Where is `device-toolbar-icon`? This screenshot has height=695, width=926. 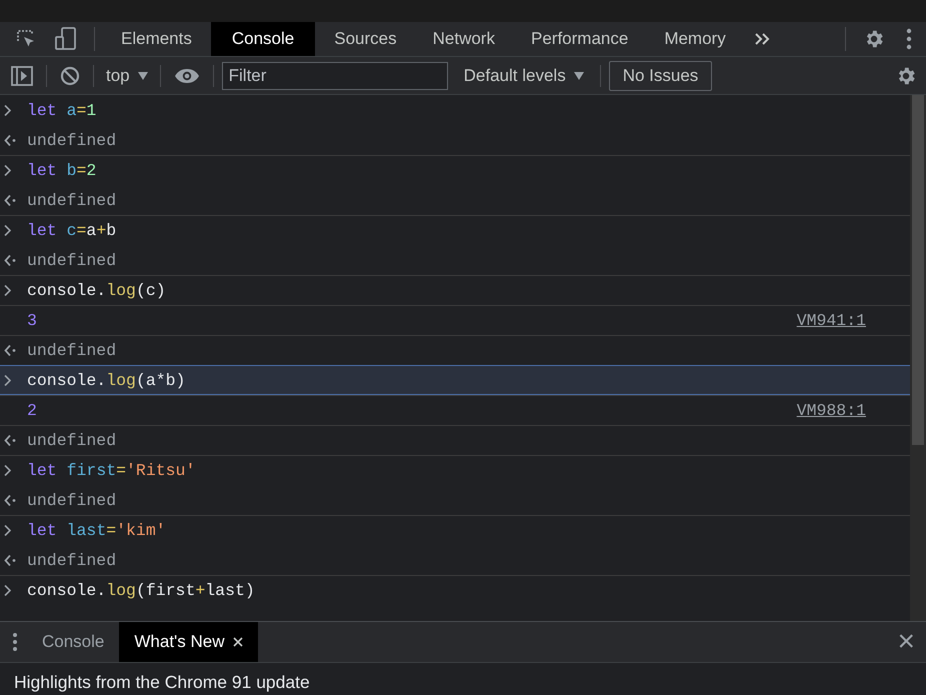
device-toolbar-icon is located at coordinates (66, 39).